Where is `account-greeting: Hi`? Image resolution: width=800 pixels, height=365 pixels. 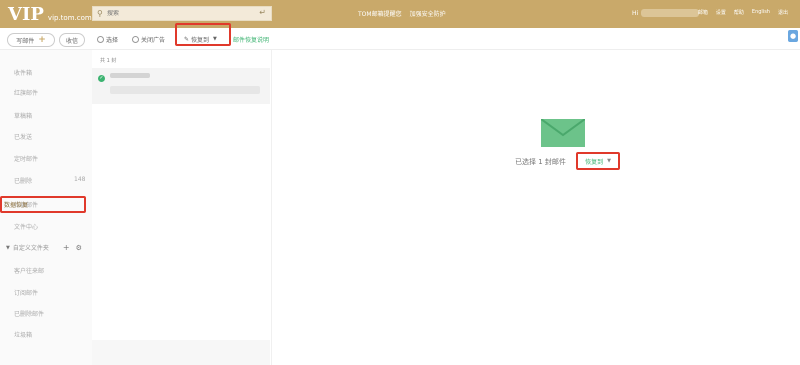 account-greeting: Hi is located at coordinates (635, 13).